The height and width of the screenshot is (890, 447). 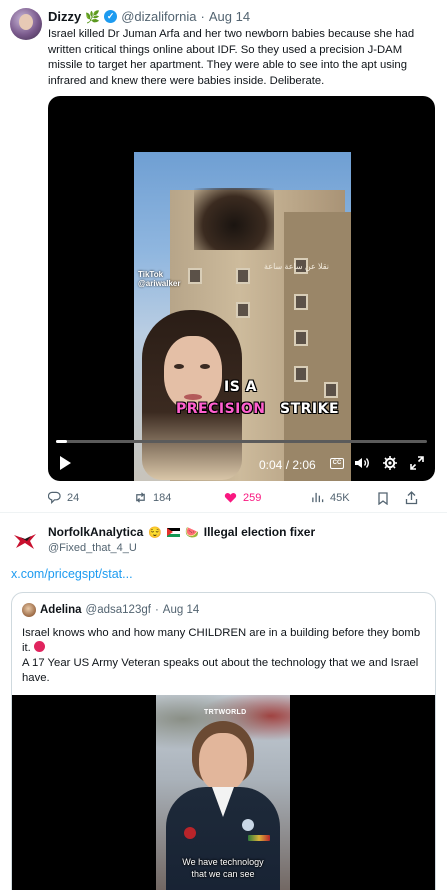 What do you see at coordinates (221, 409) in the screenshot?
I see `caption-precision: PRECISION` at bounding box center [221, 409].